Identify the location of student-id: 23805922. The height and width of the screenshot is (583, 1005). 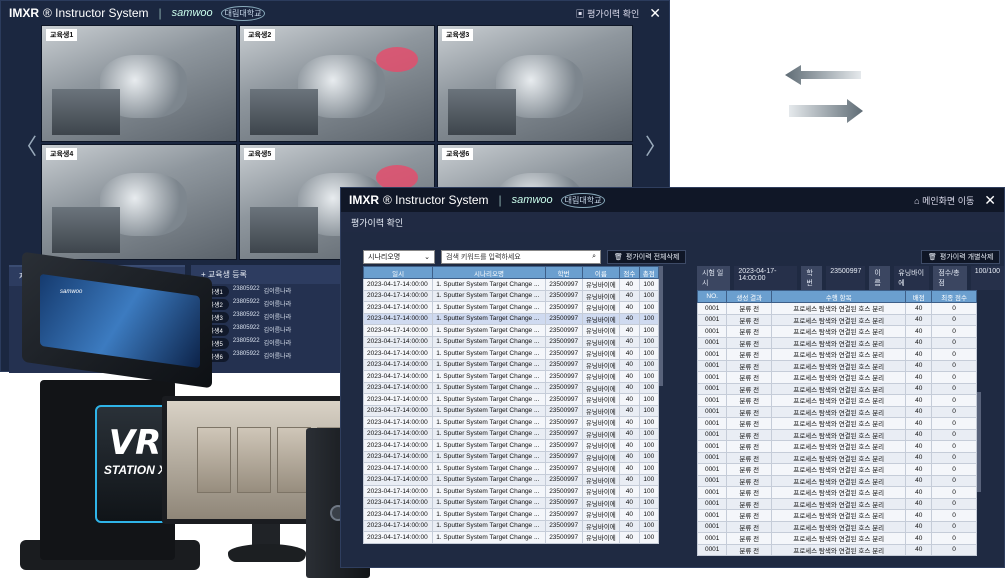
(246, 315).